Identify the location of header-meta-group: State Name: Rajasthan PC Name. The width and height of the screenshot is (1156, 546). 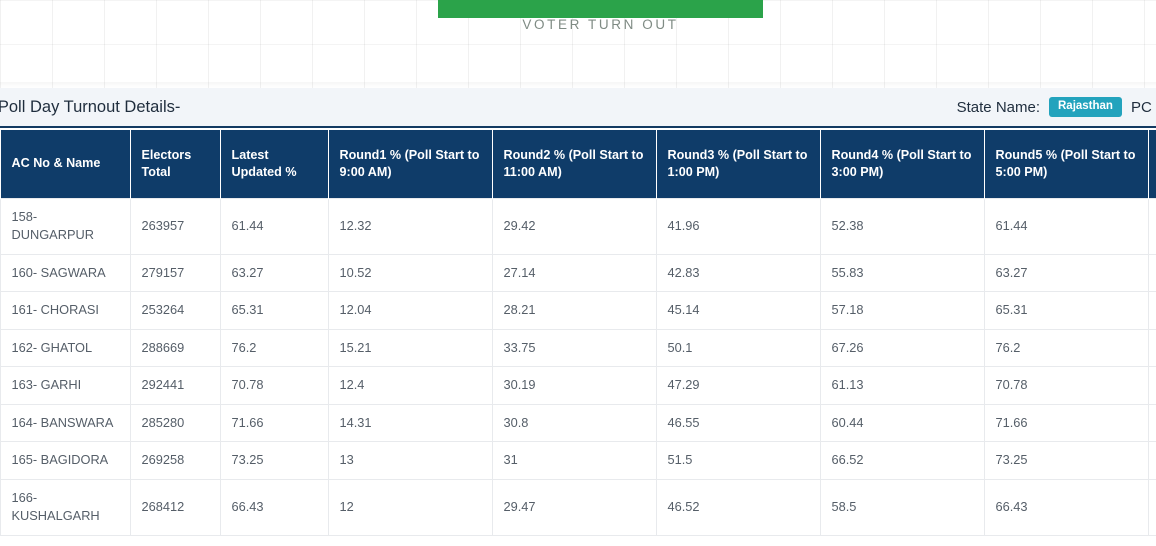
(1040, 107).